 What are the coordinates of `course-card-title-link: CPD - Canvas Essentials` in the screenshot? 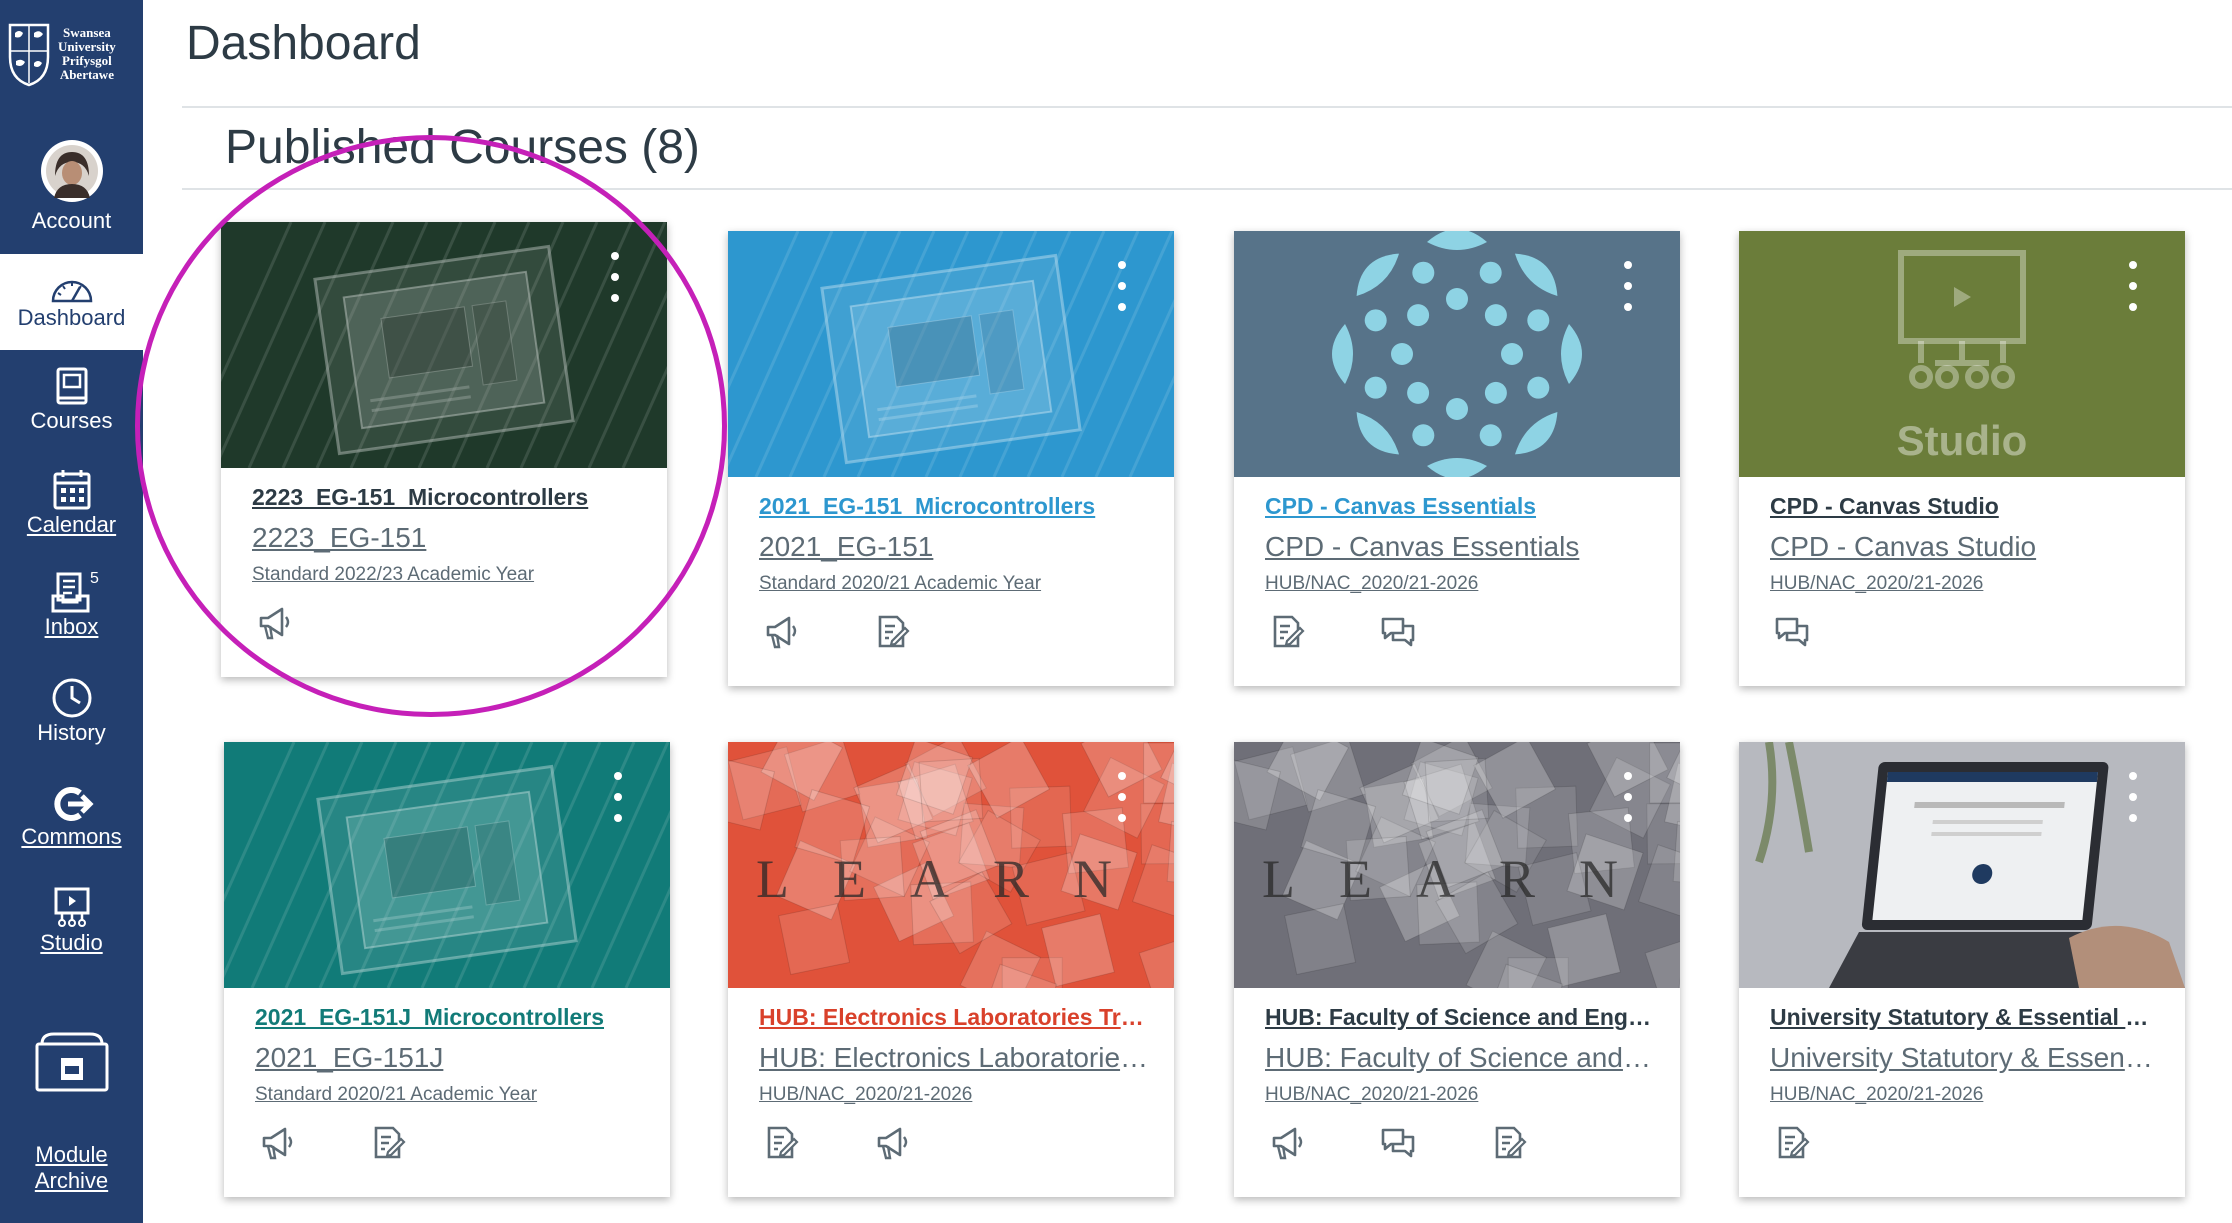 It's located at (1460, 506).